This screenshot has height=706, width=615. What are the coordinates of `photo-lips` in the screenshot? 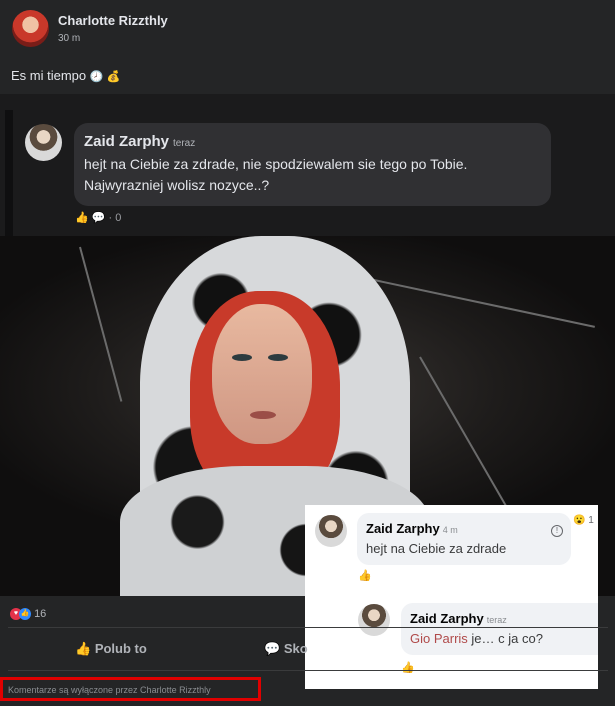 It's located at (263, 415).